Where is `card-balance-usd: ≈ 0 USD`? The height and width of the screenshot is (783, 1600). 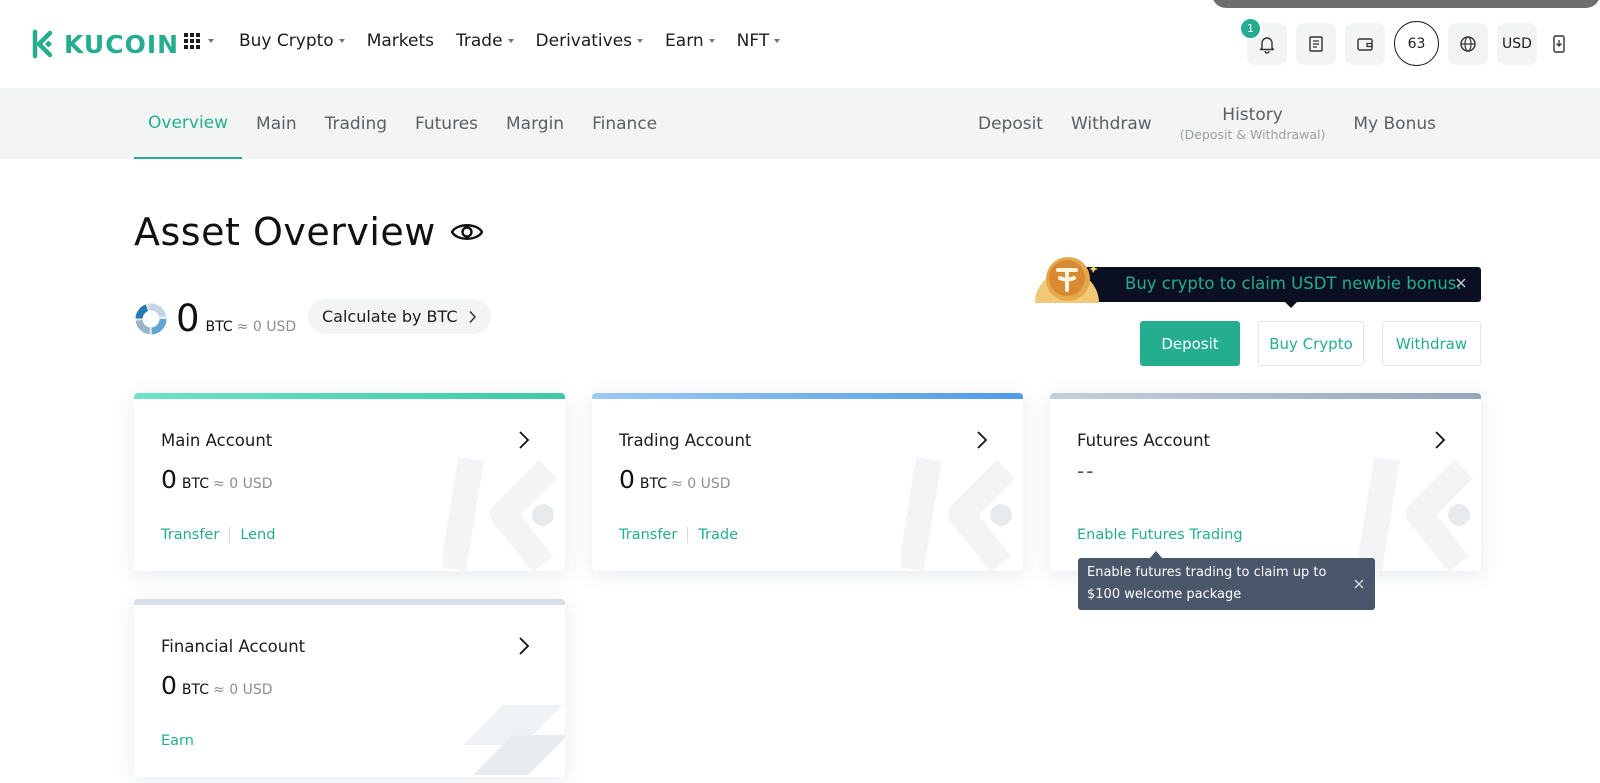
card-balance-usd: ≈ 0 USD is located at coordinates (243, 690).